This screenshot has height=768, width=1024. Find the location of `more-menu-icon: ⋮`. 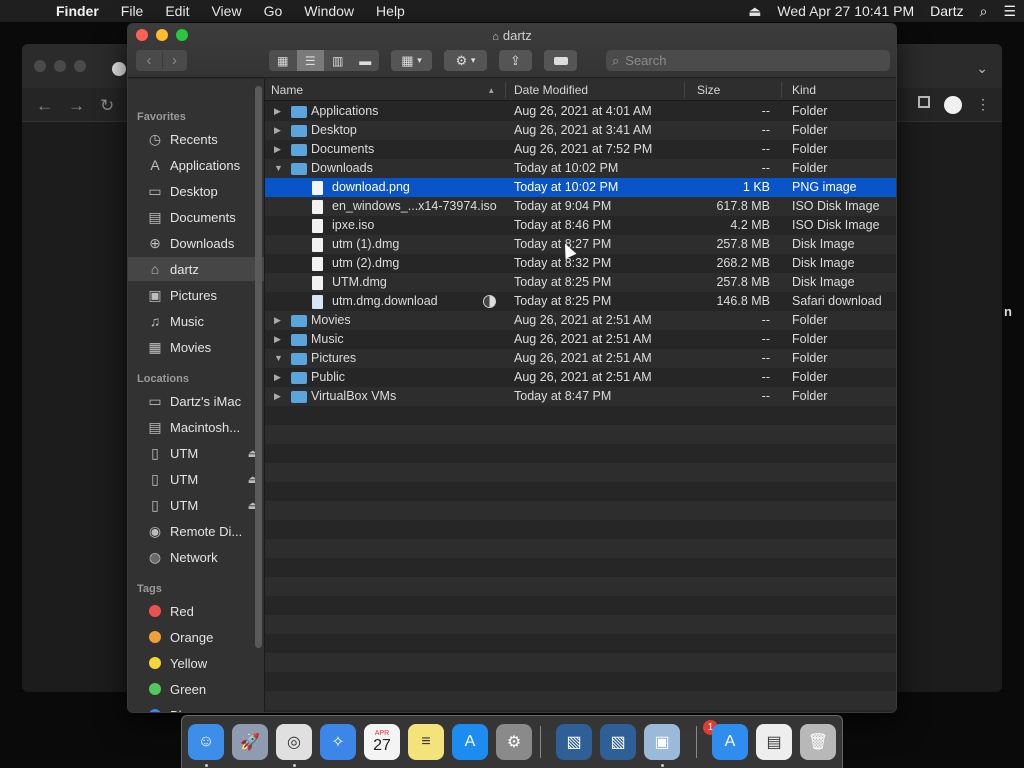

more-menu-icon: ⋮ is located at coordinates (983, 105).